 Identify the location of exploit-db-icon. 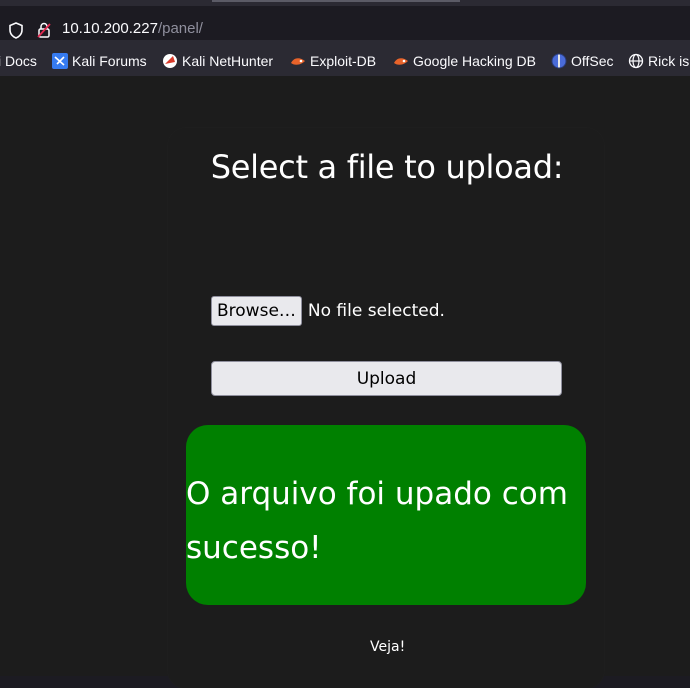
(298, 61).